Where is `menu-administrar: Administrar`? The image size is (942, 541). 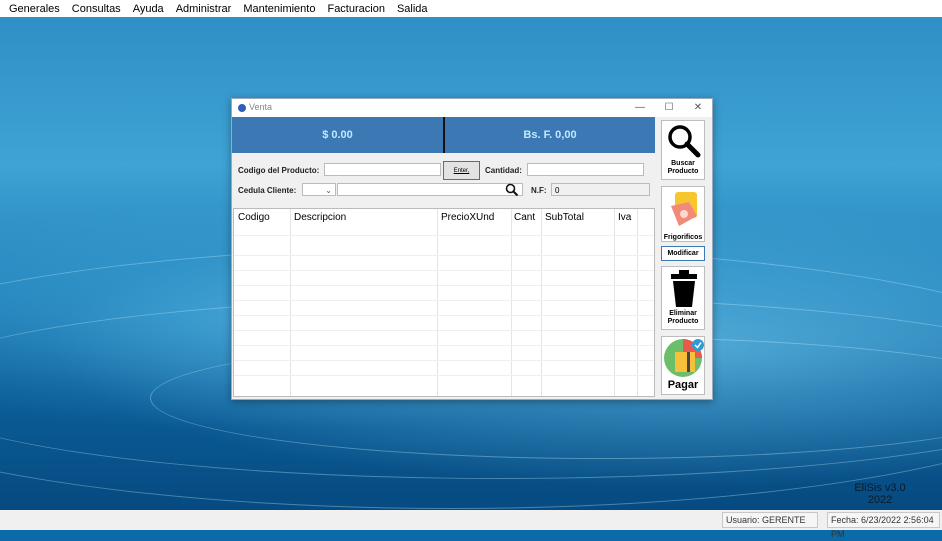 menu-administrar: Administrar is located at coordinates (204, 9).